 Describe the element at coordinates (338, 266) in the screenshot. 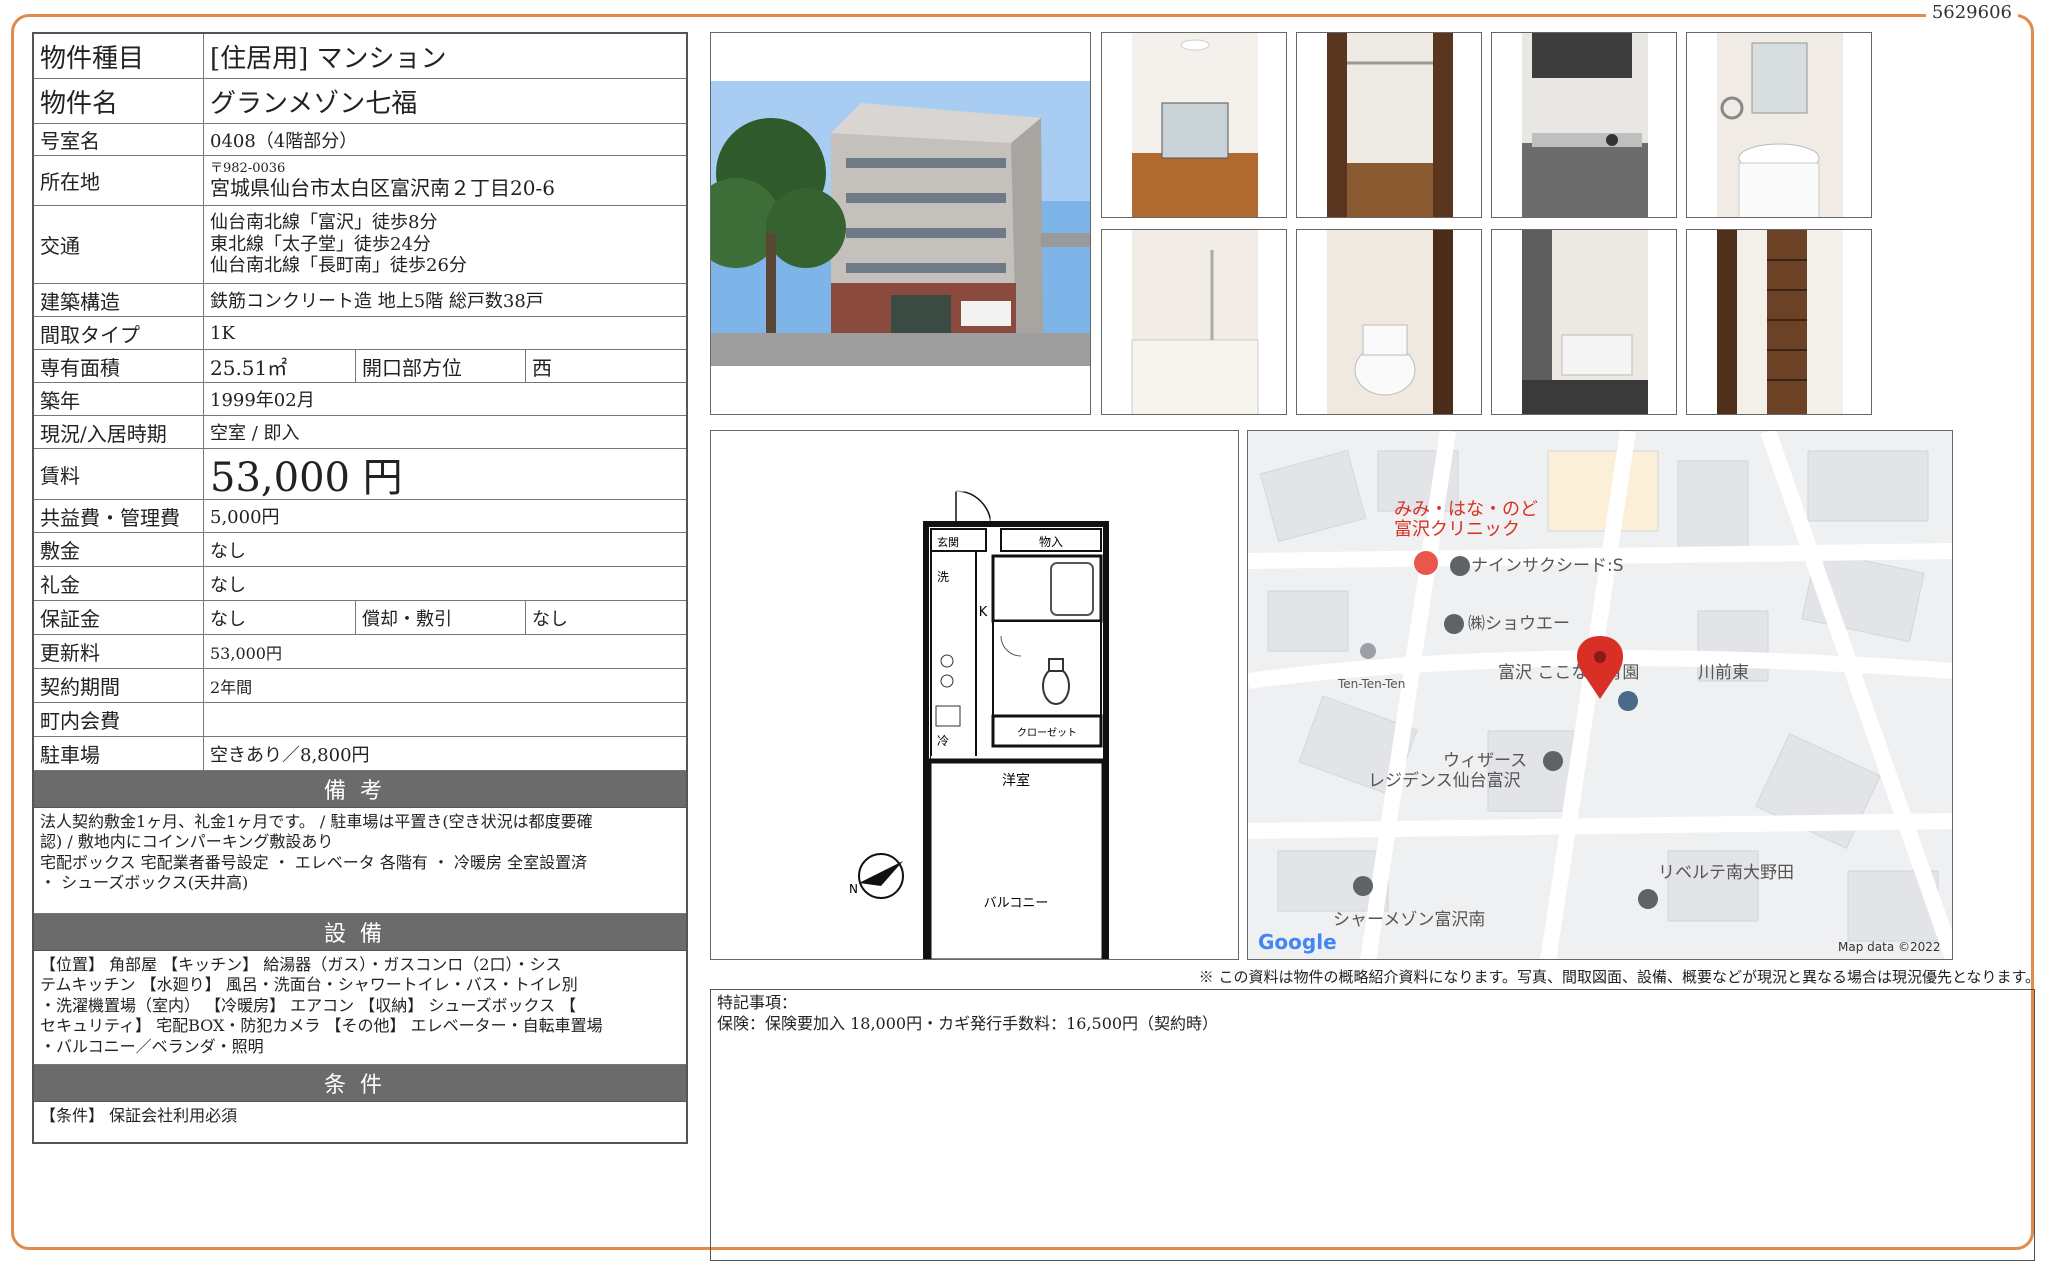

I see `transport-line: 仙台南北線「長町南」徒歩26分` at that location.